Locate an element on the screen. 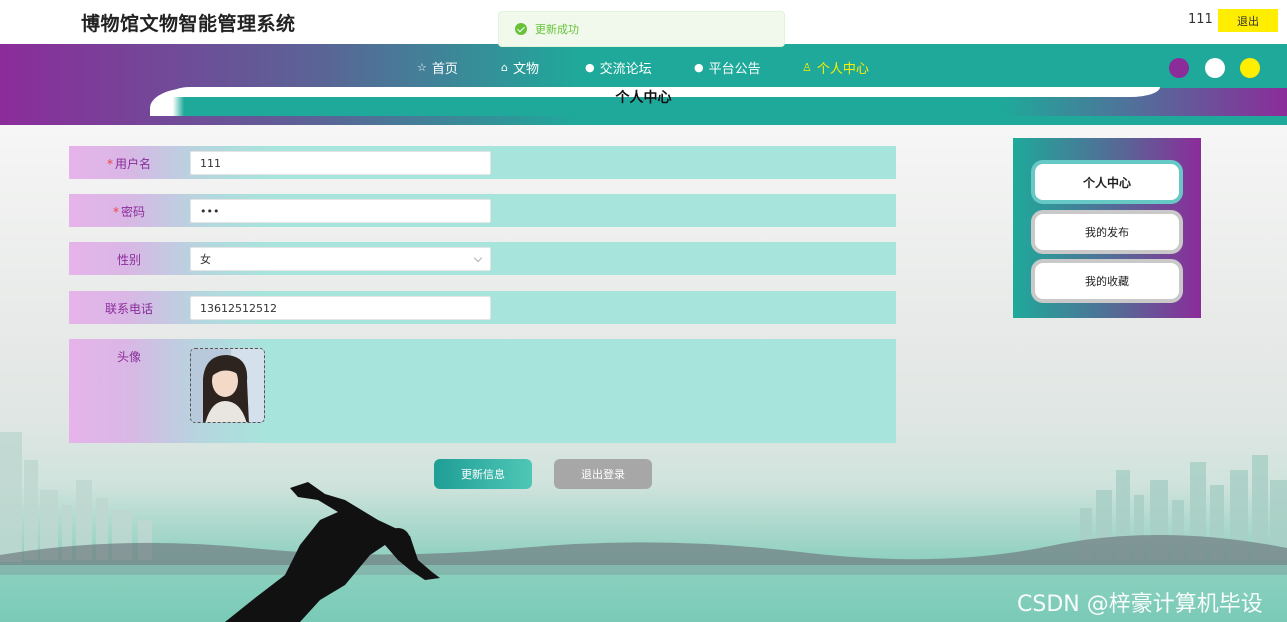 The image size is (1287, 622). gender-select-value: 女 is located at coordinates (205, 259).